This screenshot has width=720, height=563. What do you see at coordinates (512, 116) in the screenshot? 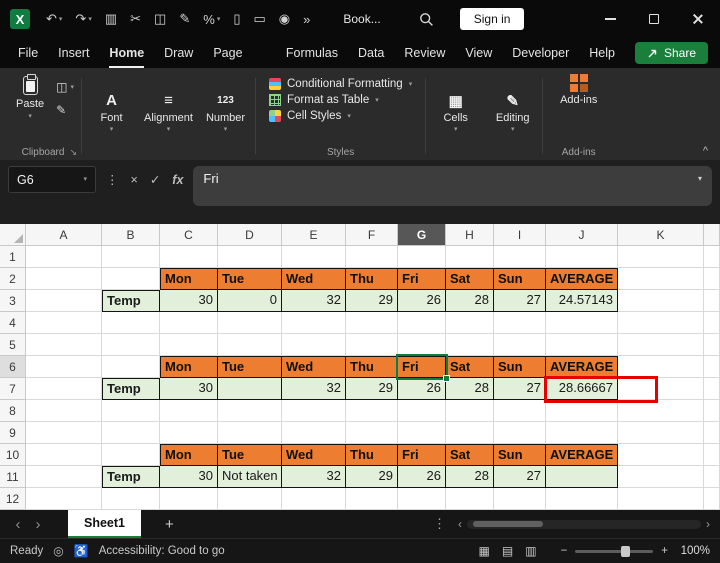
I see `group-editing: ✎ Editing ▾` at bounding box center [512, 116].